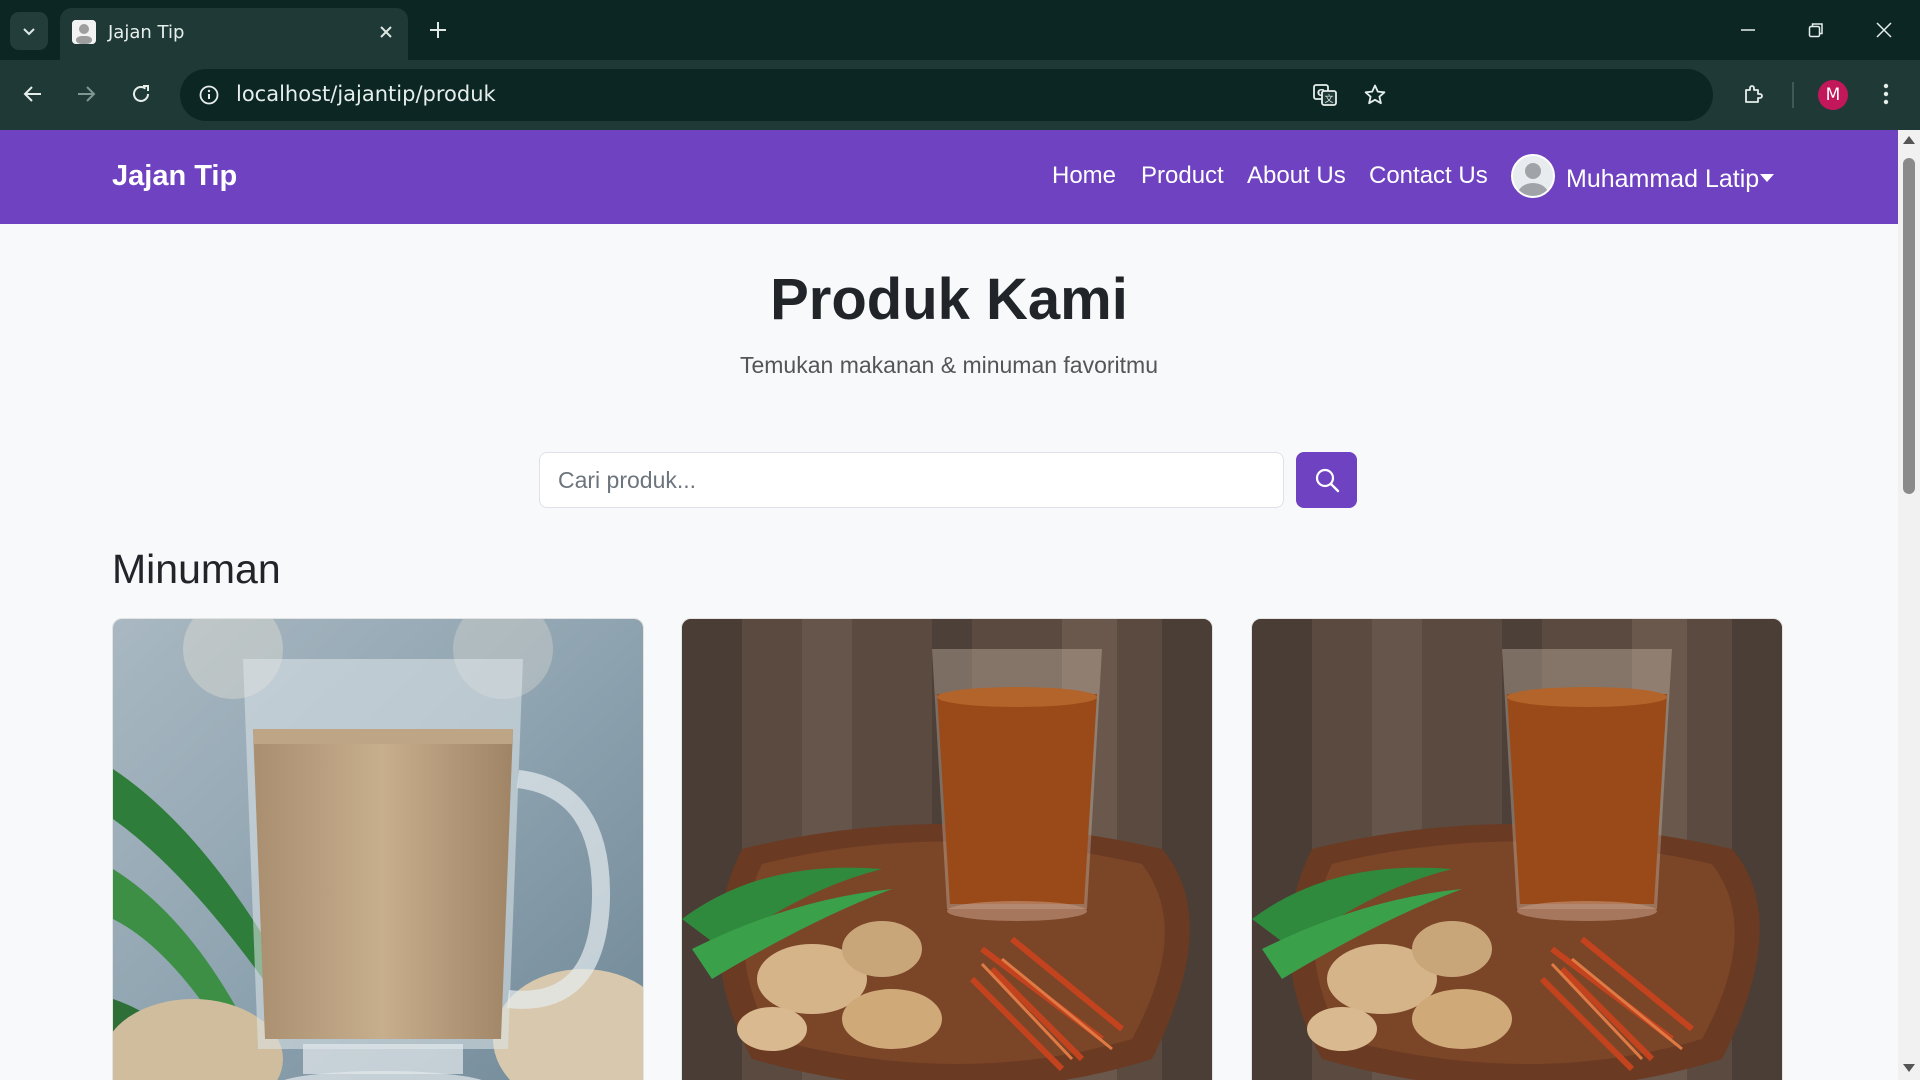 The width and height of the screenshot is (1920, 1080). What do you see at coordinates (1428, 176) in the screenshot?
I see `nav-link-contact: Contact Us` at bounding box center [1428, 176].